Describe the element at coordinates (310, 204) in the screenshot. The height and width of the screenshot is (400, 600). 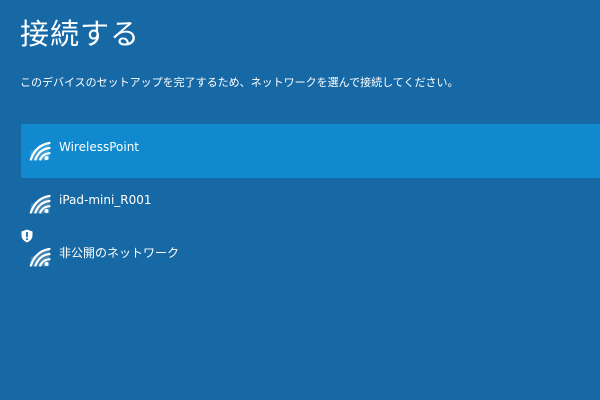
I see `network-item-ipad-mini: iPad-mini_R001` at that location.